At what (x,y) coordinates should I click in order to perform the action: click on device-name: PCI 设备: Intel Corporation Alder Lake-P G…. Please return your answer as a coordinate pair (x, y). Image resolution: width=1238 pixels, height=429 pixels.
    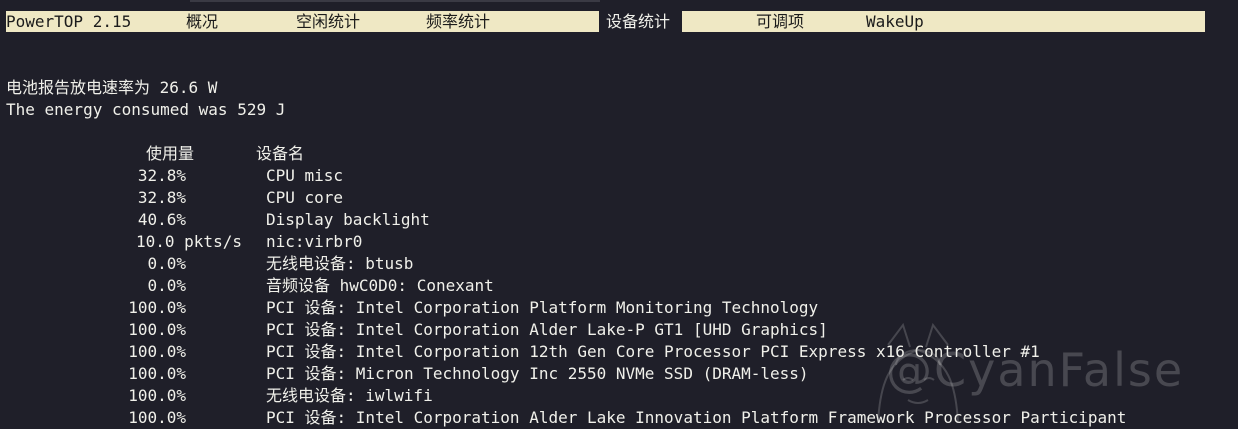
    Looking at the image, I should click on (547, 329).